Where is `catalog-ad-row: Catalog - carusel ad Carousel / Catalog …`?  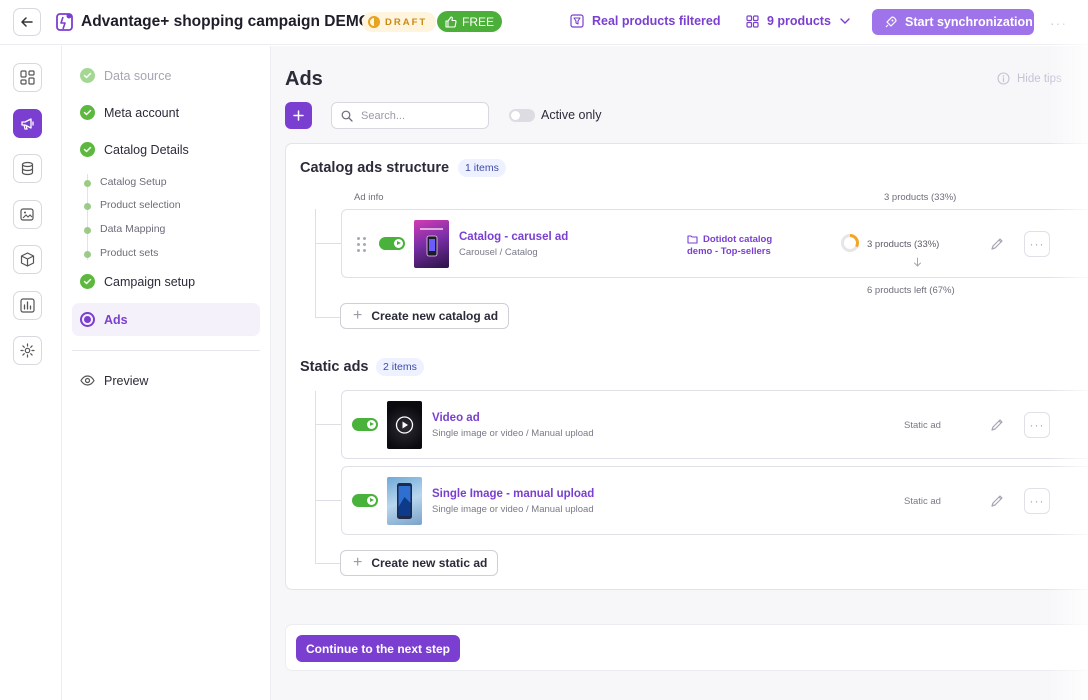
catalog-ad-row: Catalog - carusel ad Carousel / Catalog … is located at coordinates (714, 243).